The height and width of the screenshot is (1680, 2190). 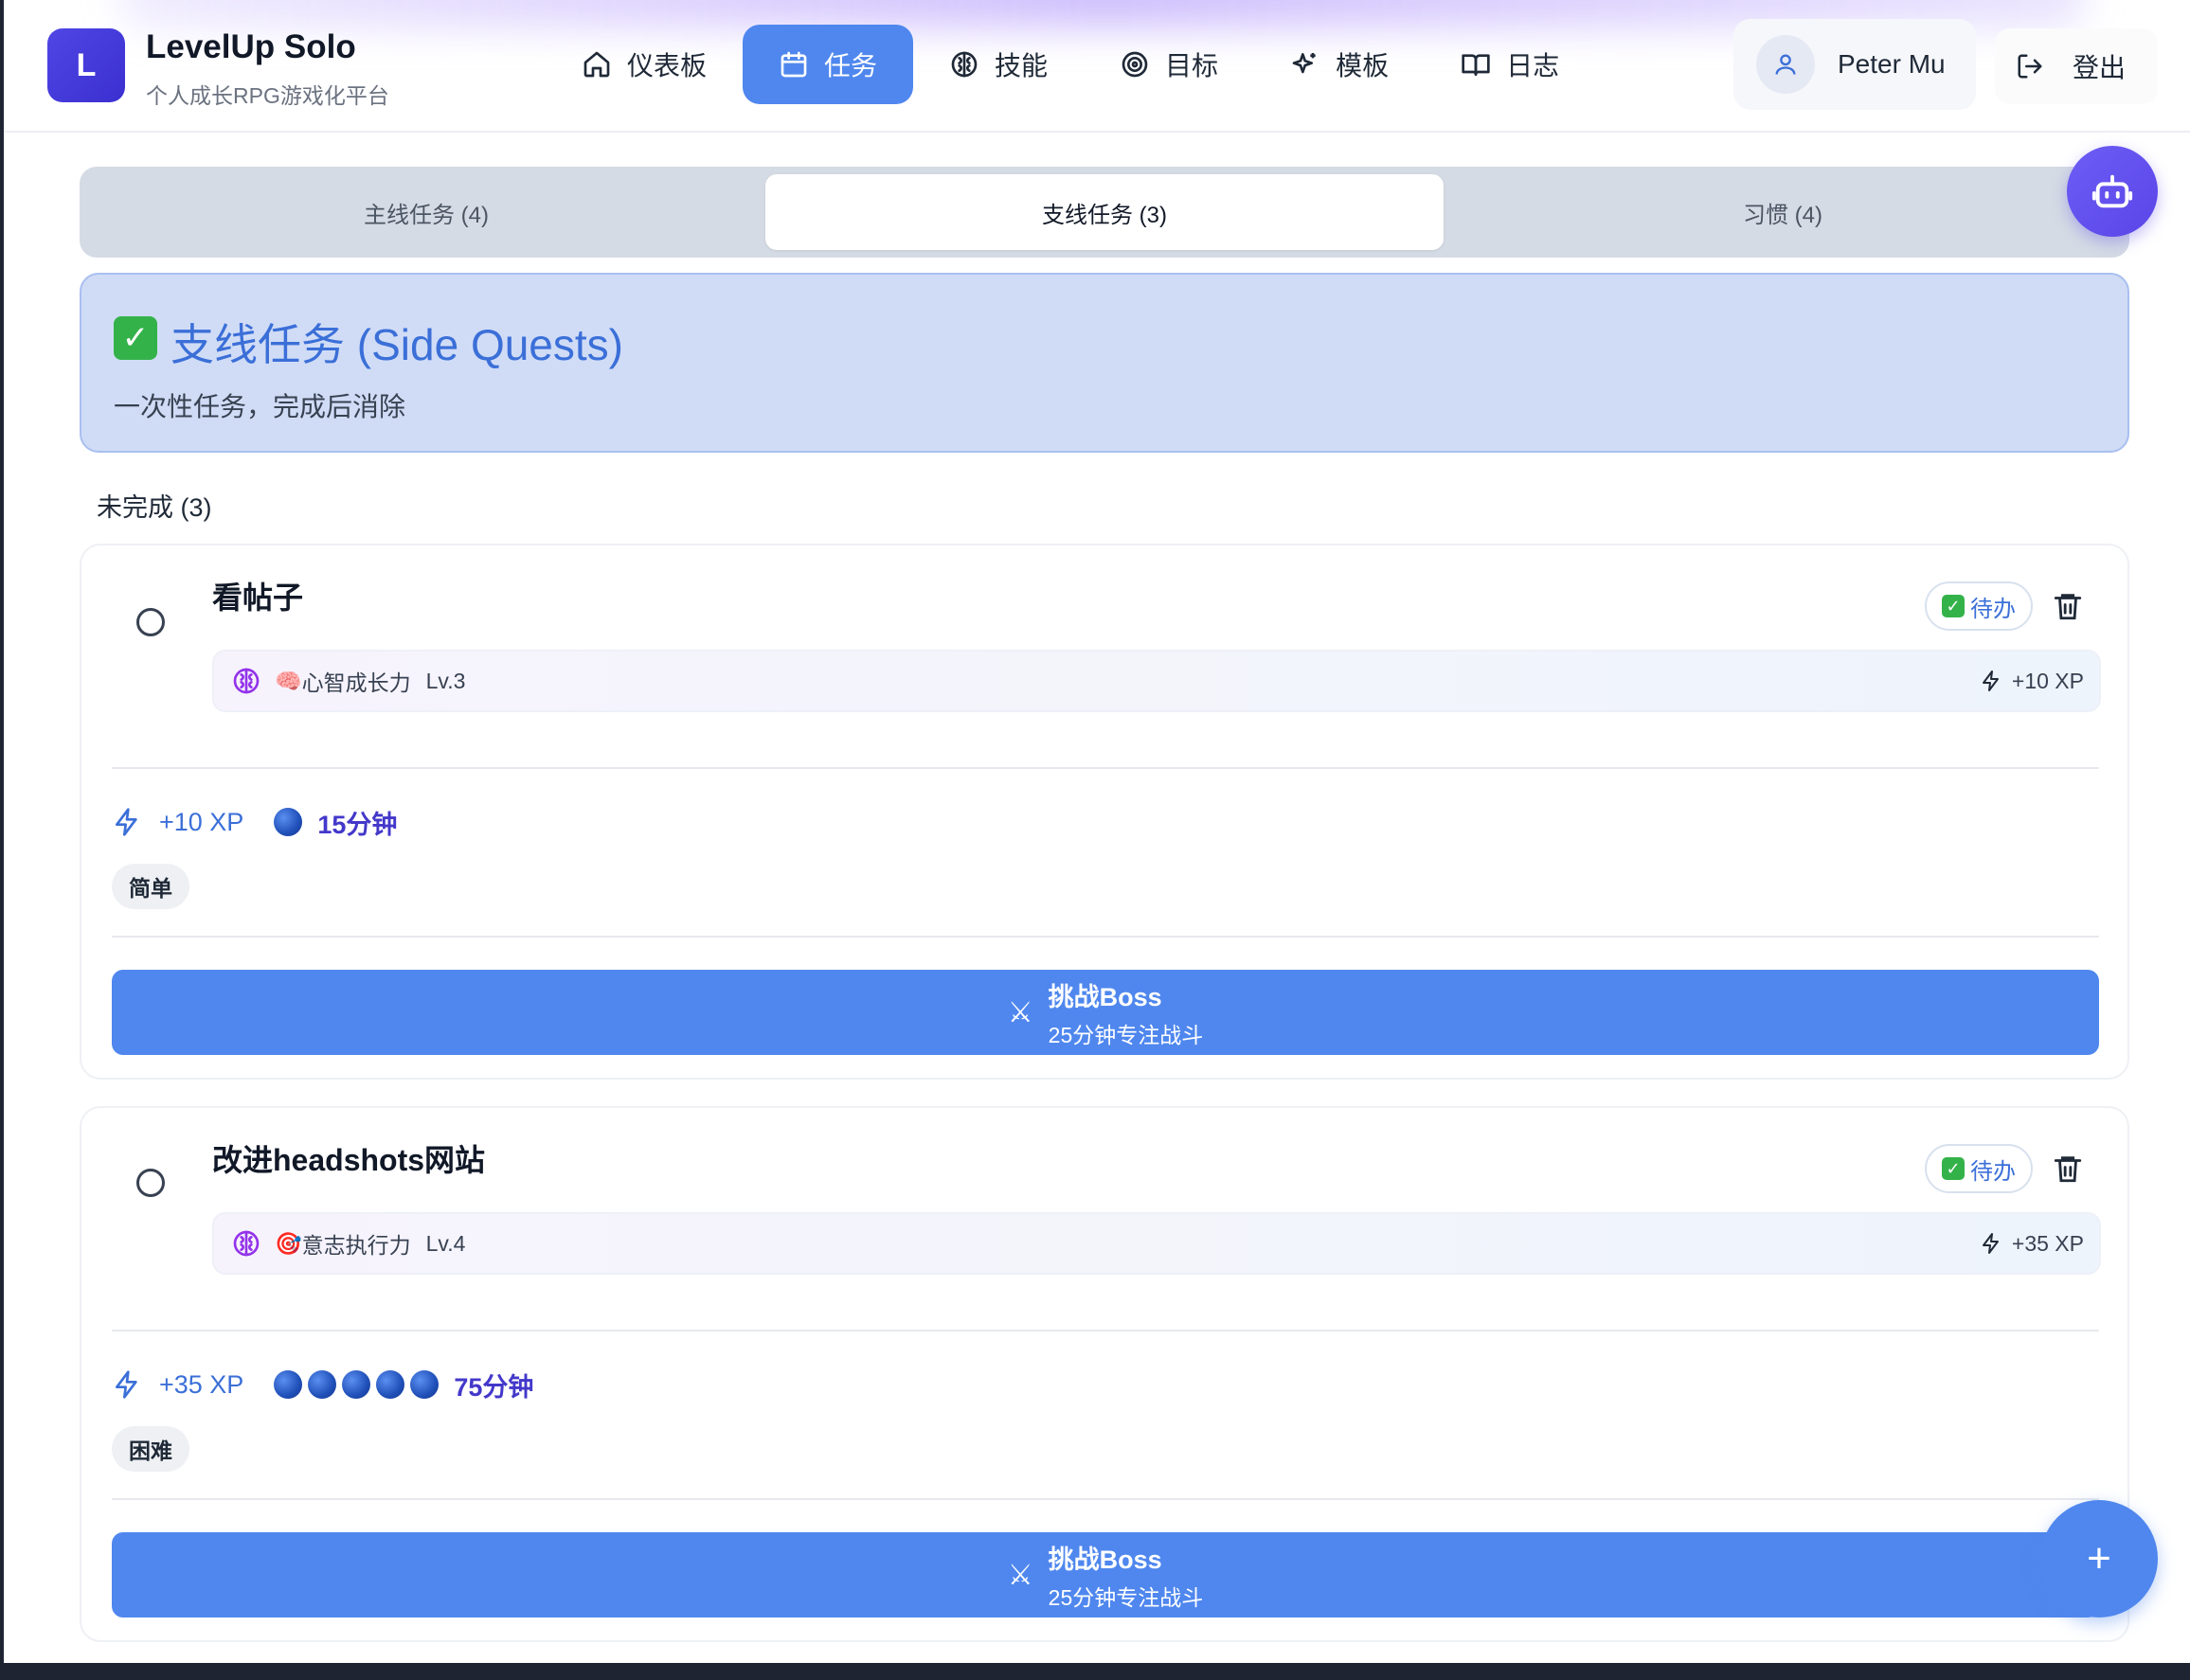 I want to click on skill-level: Lv.3, so click(x=446, y=681).